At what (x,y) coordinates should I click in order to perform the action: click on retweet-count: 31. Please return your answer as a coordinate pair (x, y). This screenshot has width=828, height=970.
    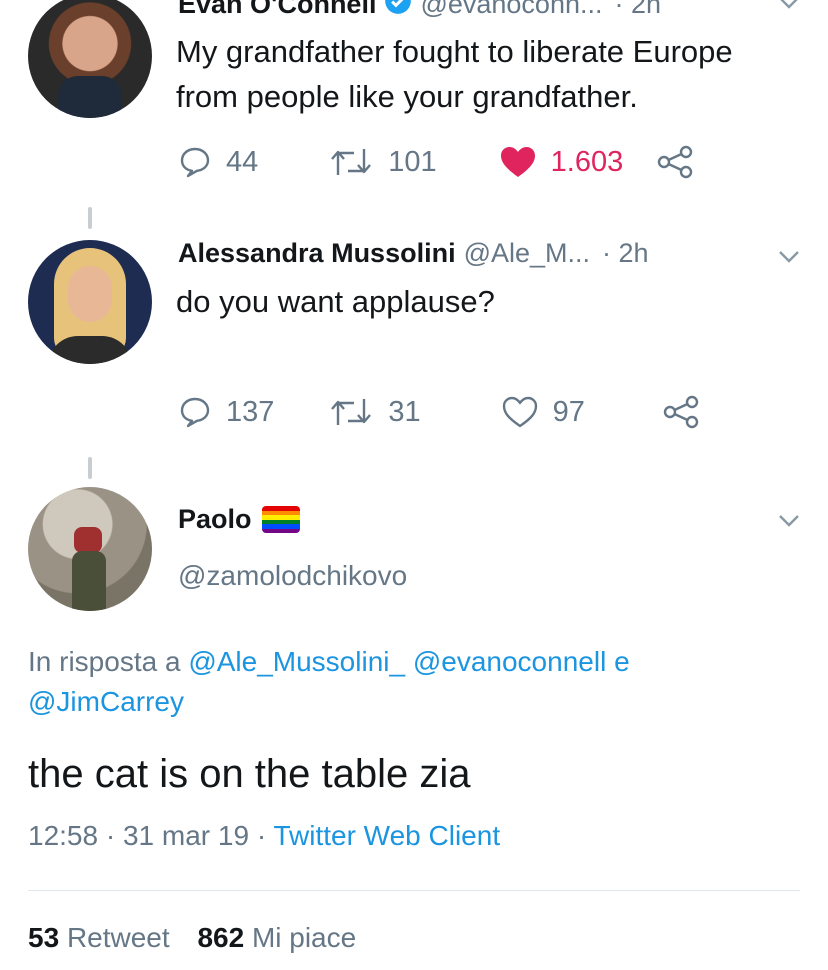
    Looking at the image, I should click on (404, 411).